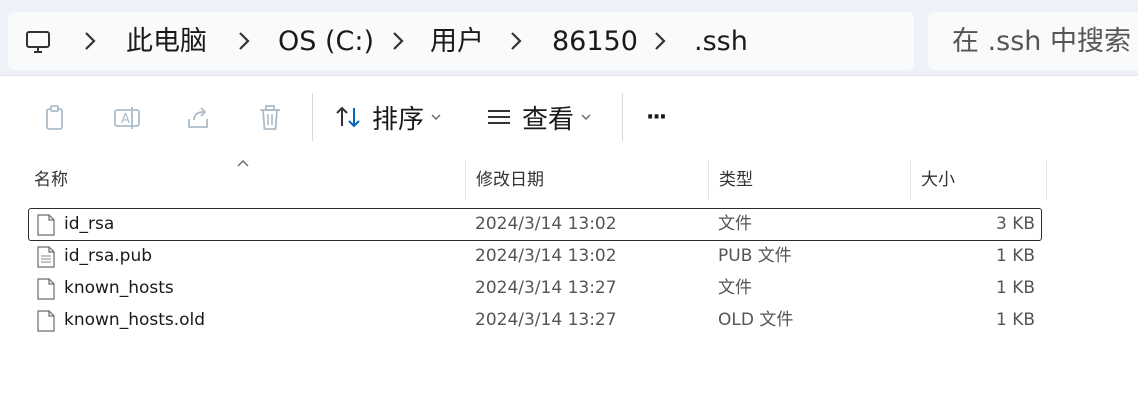 This screenshot has height=406, width=1138. Describe the element at coordinates (199, 118) in the screenshot. I see `share-icon` at that location.